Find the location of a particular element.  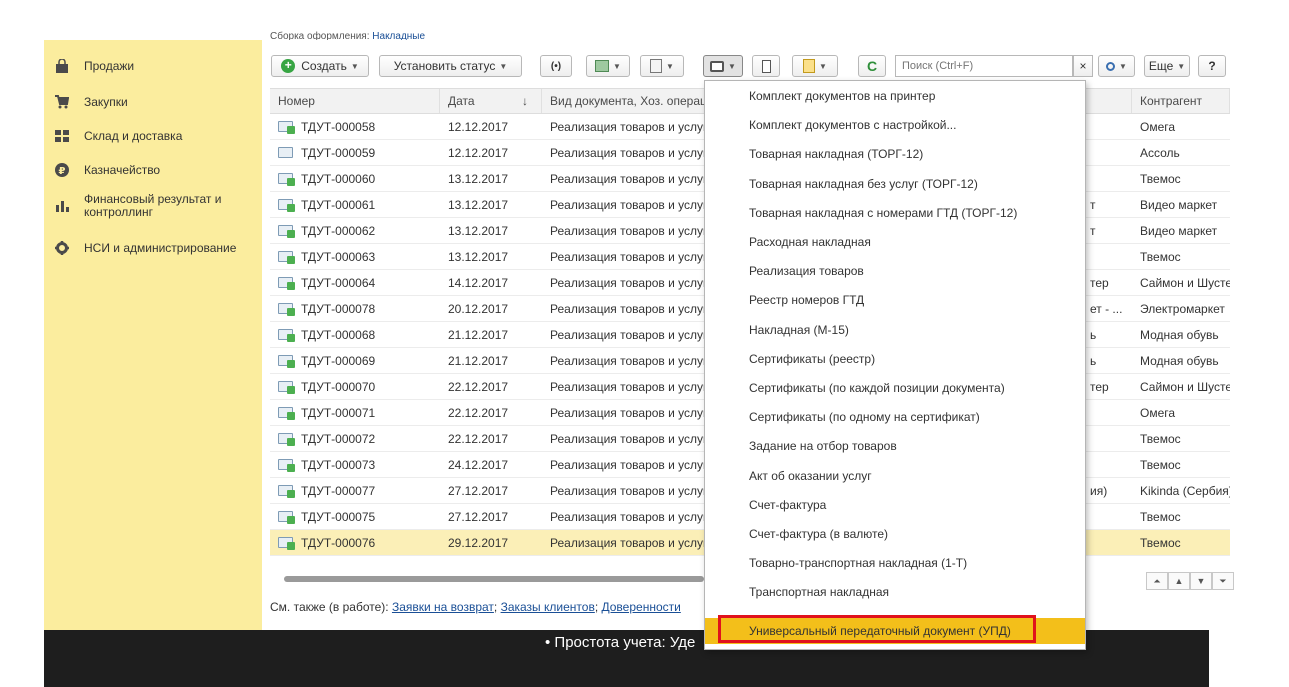

cell-partial: ия) is located at coordinates (1099, 491).